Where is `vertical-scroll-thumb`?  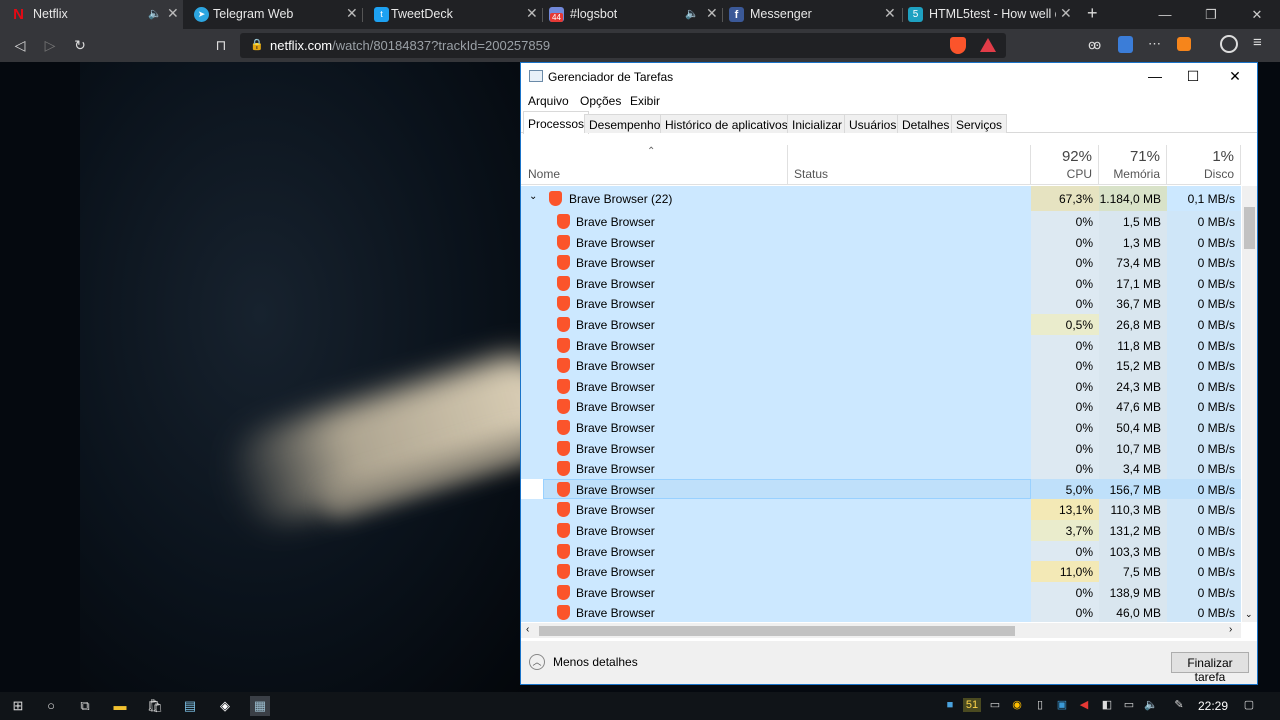
vertical-scroll-thumb is located at coordinates (1249, 228).